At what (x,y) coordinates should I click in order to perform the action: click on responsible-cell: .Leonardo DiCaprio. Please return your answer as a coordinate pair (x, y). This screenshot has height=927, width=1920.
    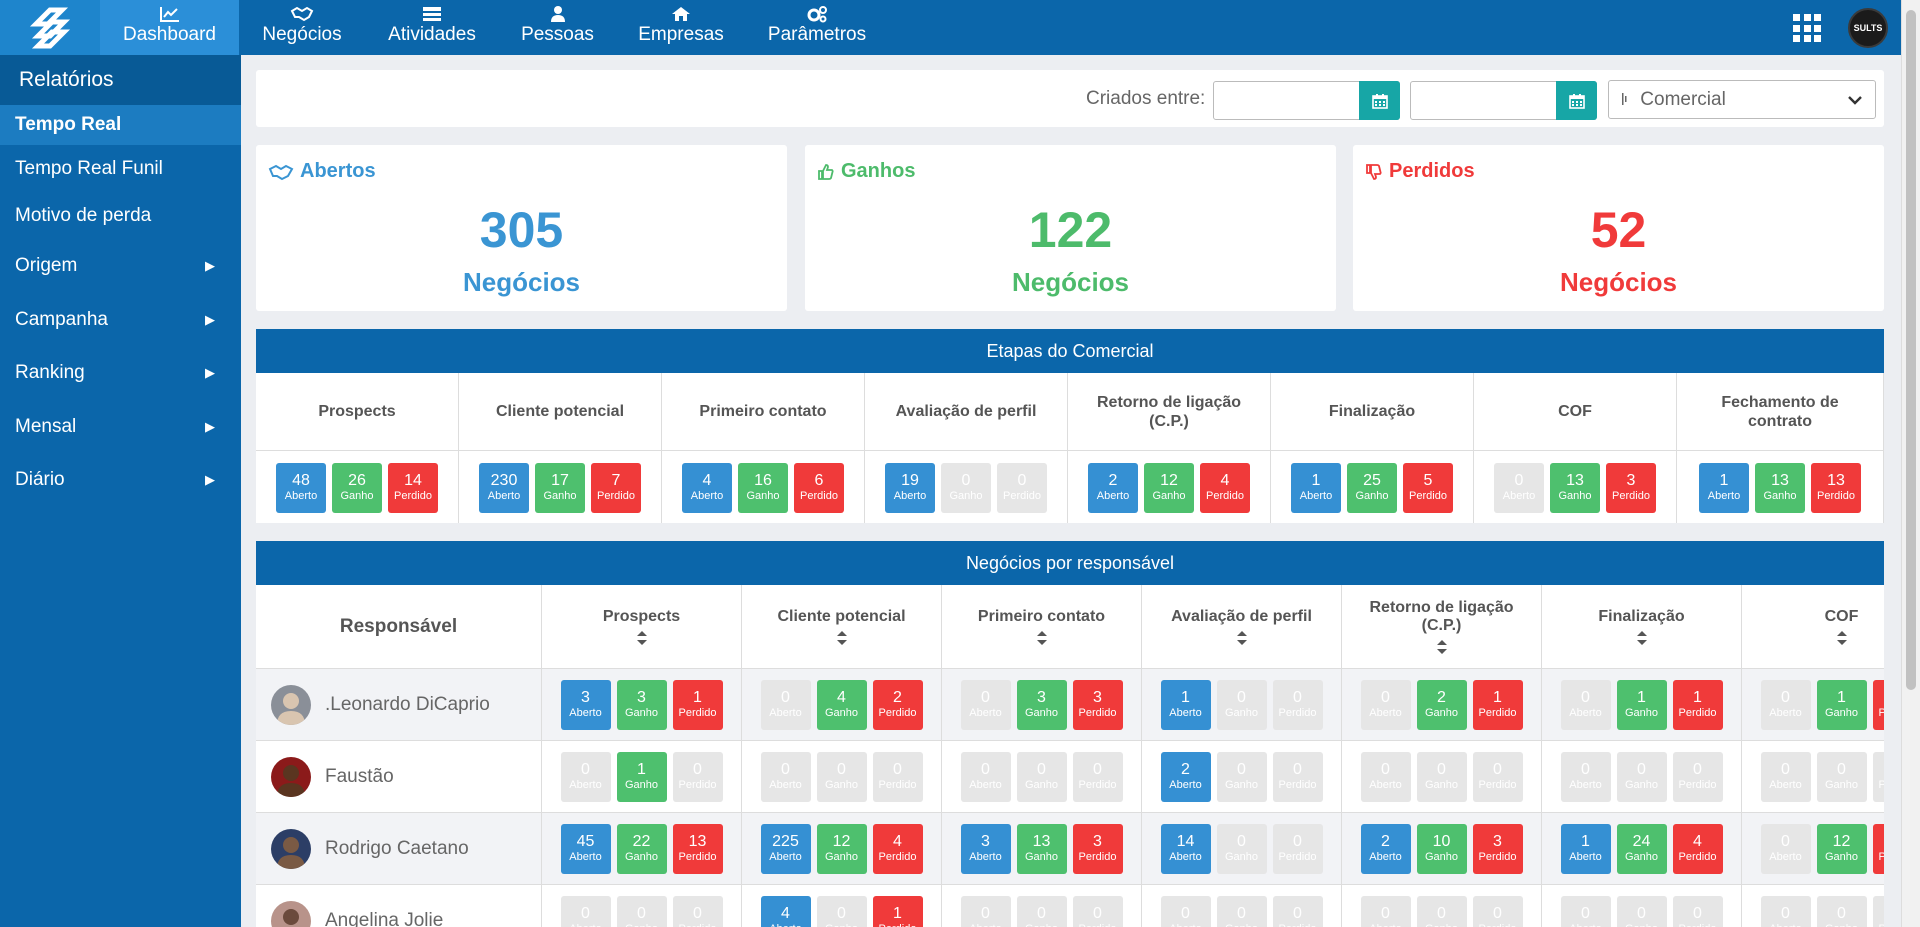
    Looking at the image, I should click on (399, 704).